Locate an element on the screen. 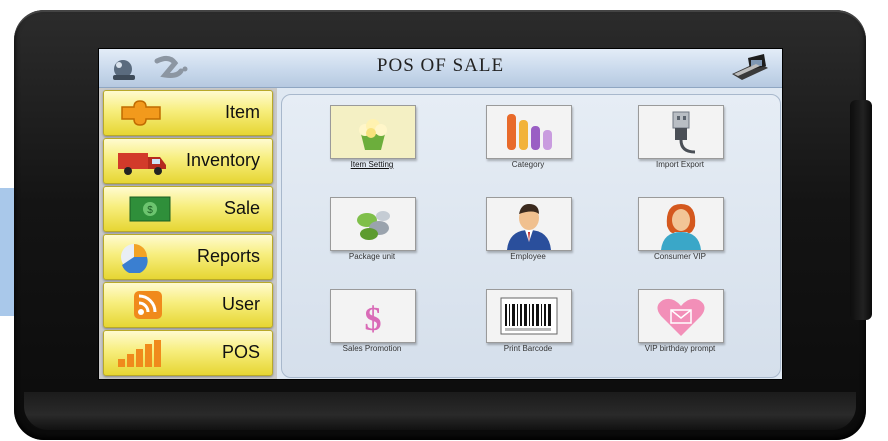 The width and height of the screenshot is (888, 441). tile-frame: $ is located at coordinates (373, 316).